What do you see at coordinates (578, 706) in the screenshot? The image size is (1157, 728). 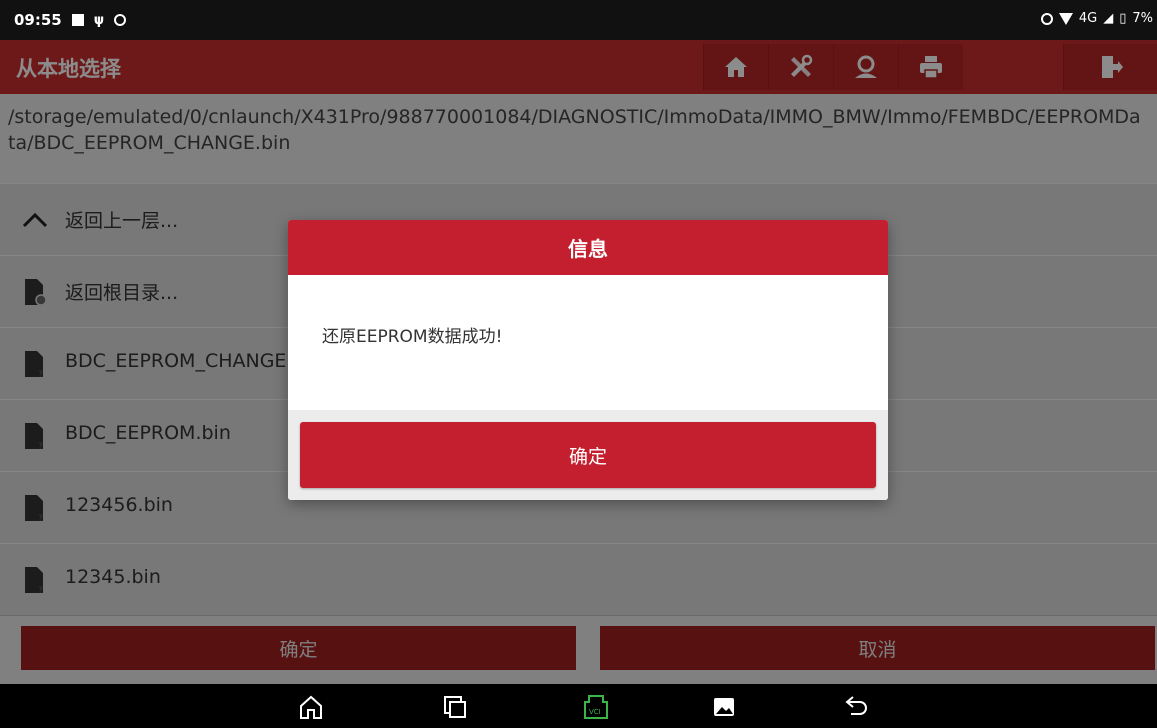 I see `navigation-bar: VCI` at bounding box center [578, 706].